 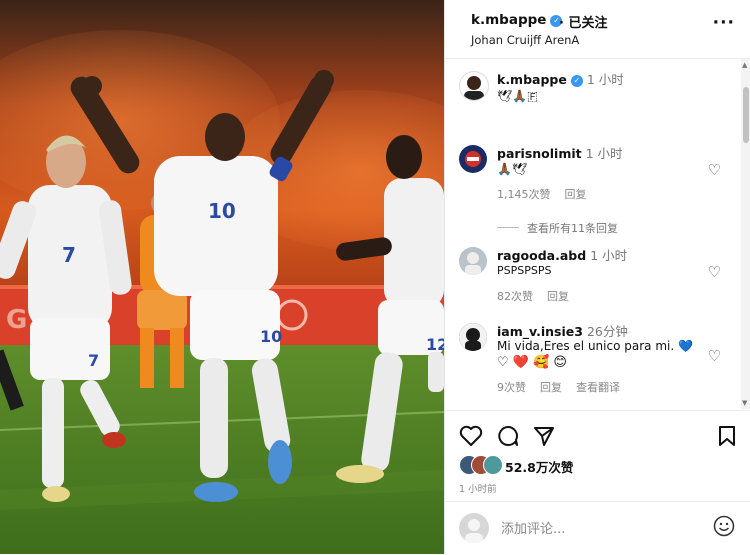 I want to click on view-replies-link: 查看所有11条回复, so click(x=572, y=228).